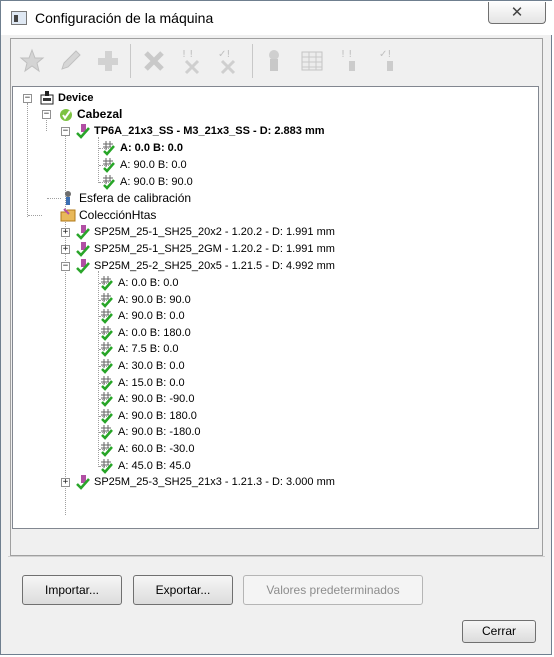  What do you see at coordinates (76, 98) in the screenshot?
I see `tree-node-label: Device` at bounding box center [76, 98].